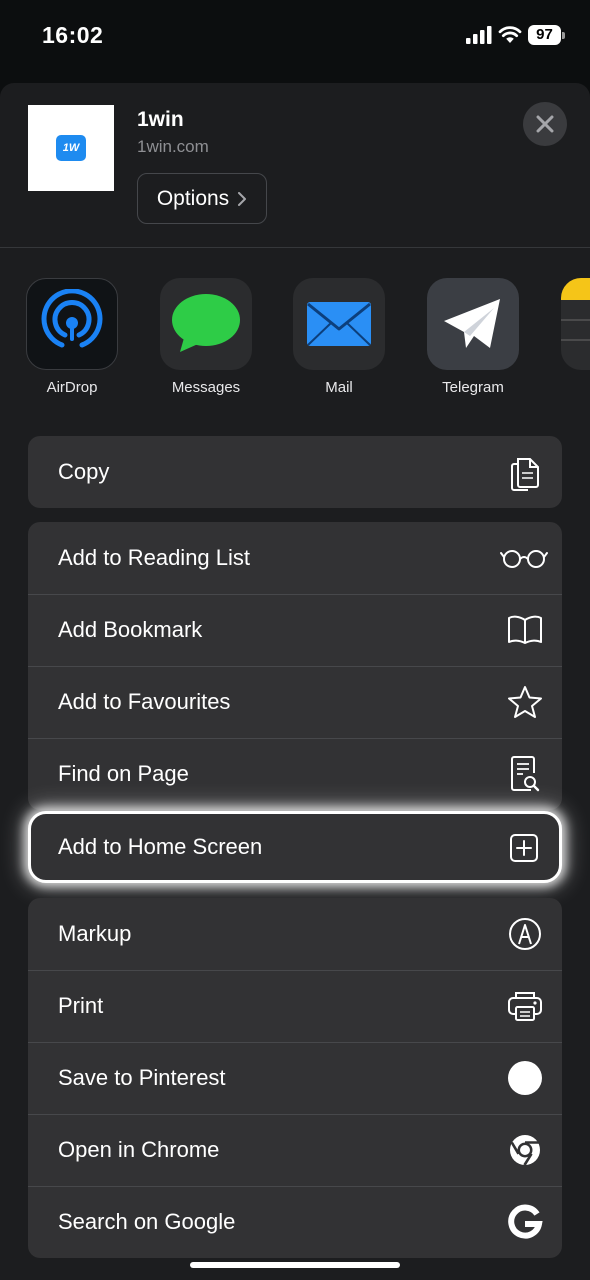 The image size is (590, 1280). What do you see at coordinates (84, 471) in the screenshot?
I see `action-label: Copy` at bounding box center [84, 471].